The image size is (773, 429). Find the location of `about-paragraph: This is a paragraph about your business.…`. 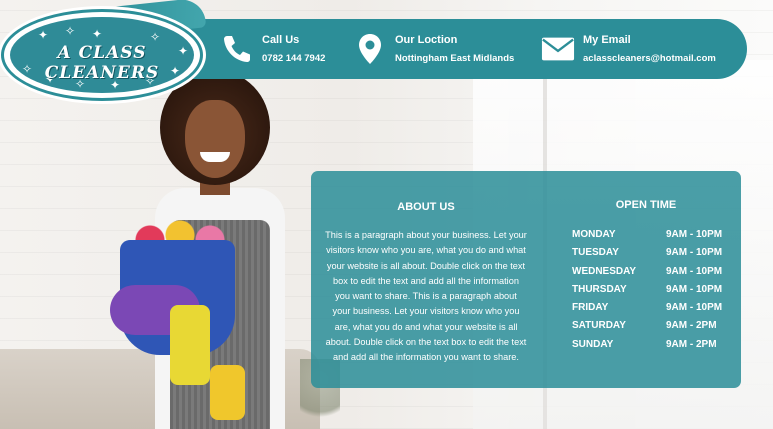

about-paragraph: This is a paragraph about your business.… is located at coordinates (426, 296).